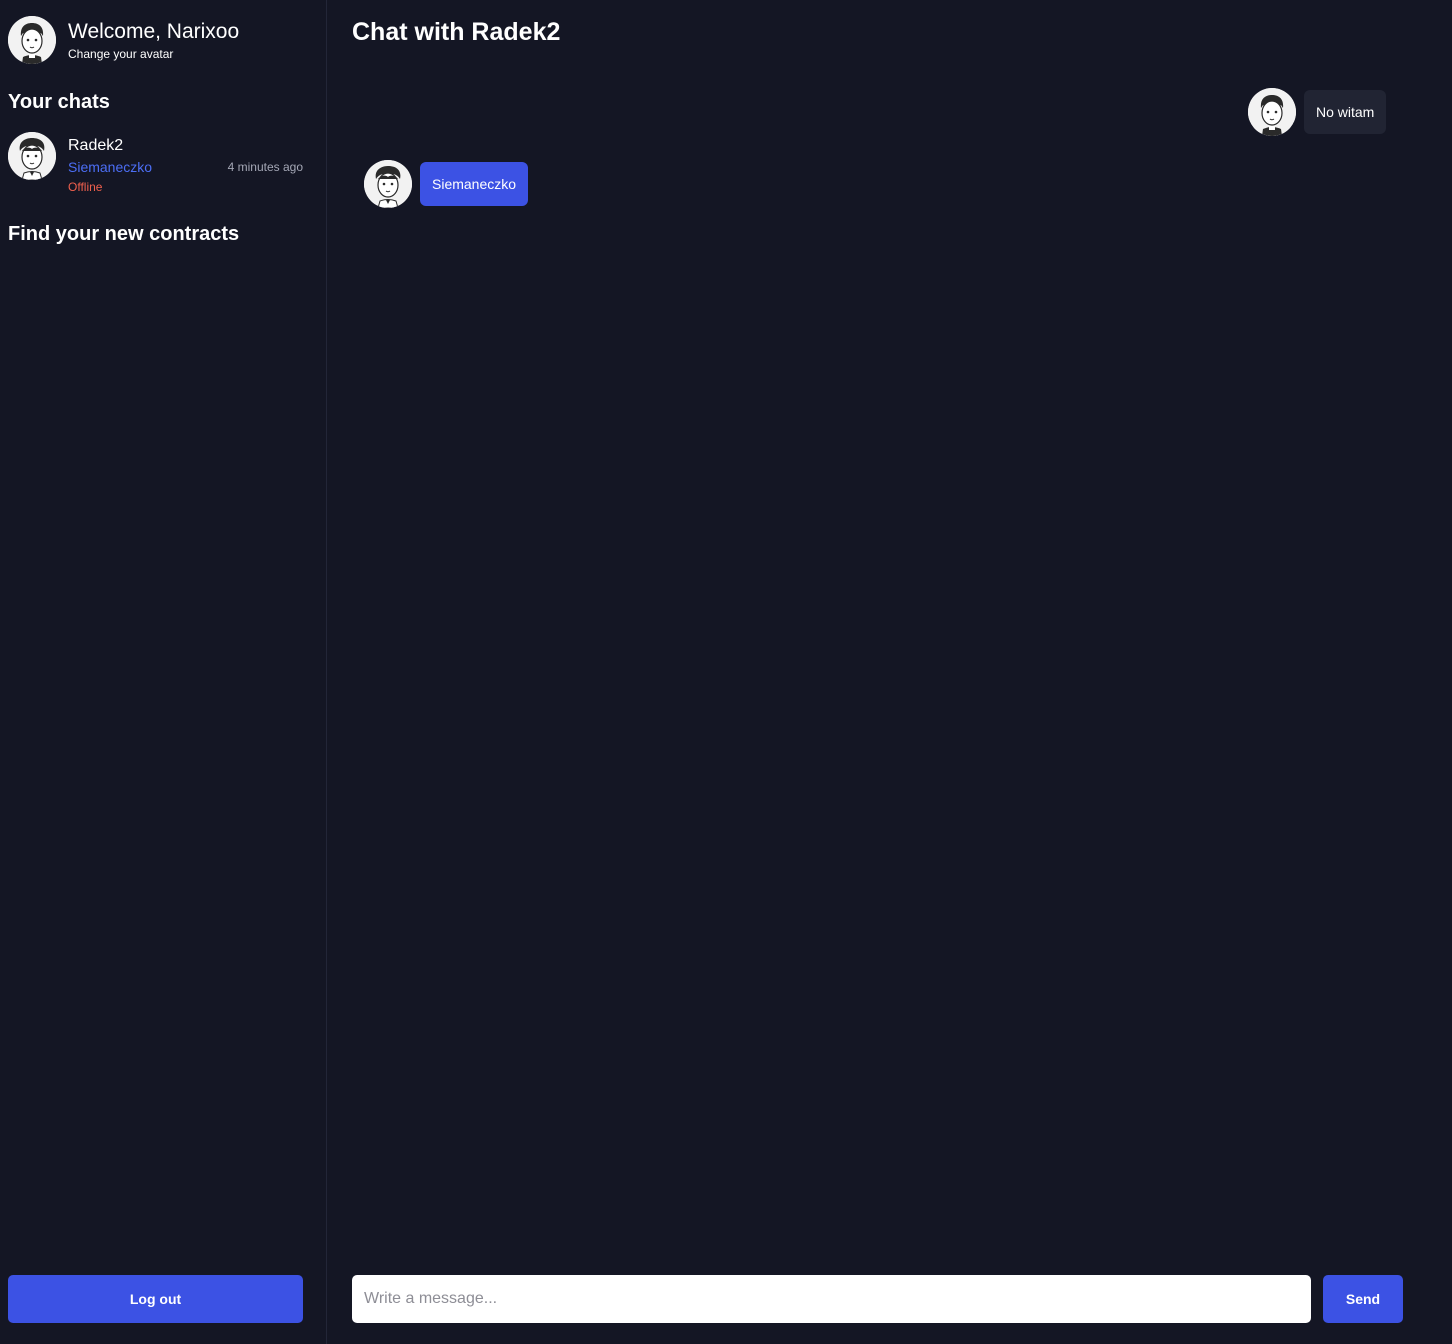 This screenshot has width=1452, height=1344. What do you see at coordinates (124, 234) in the screenshot?
I see `find-contracts-heading: Find your new contracts` at bounding box center [124, 234].